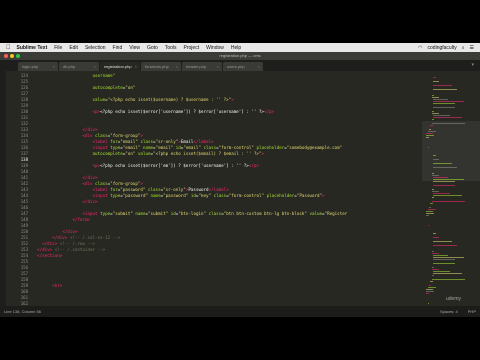 The image size is (480, 360). Describe the element at coordinates (314, 147) in the screenshot. I see `code-token: "somebody@example.com"` at that location.